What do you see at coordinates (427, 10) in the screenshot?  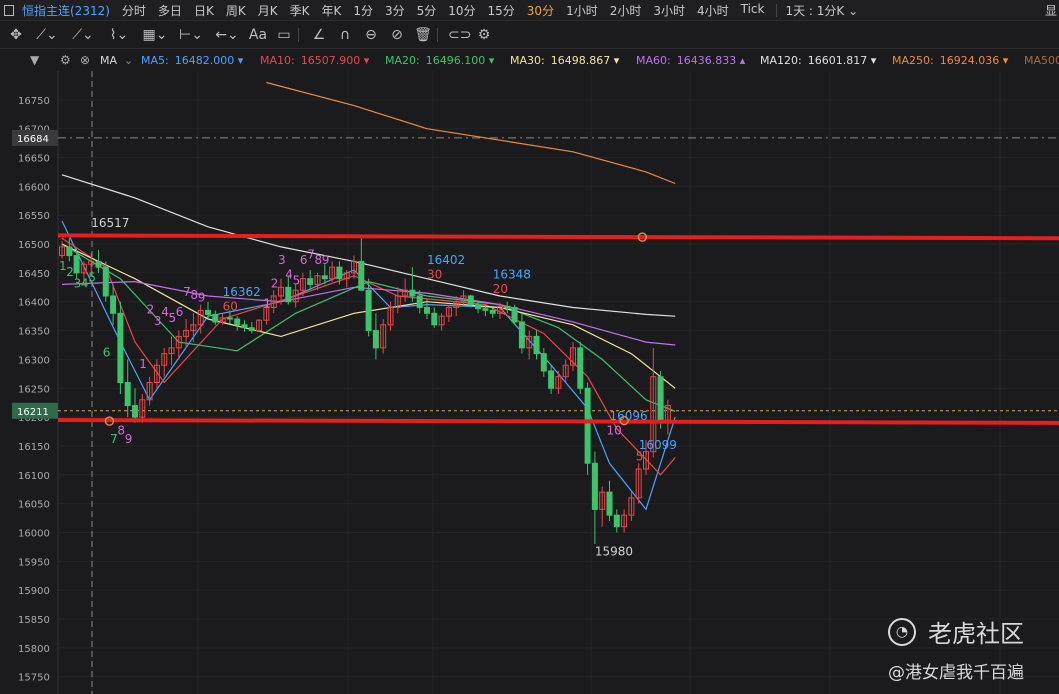 I see `period-tab: 5分` at bounding box center [427, 10].